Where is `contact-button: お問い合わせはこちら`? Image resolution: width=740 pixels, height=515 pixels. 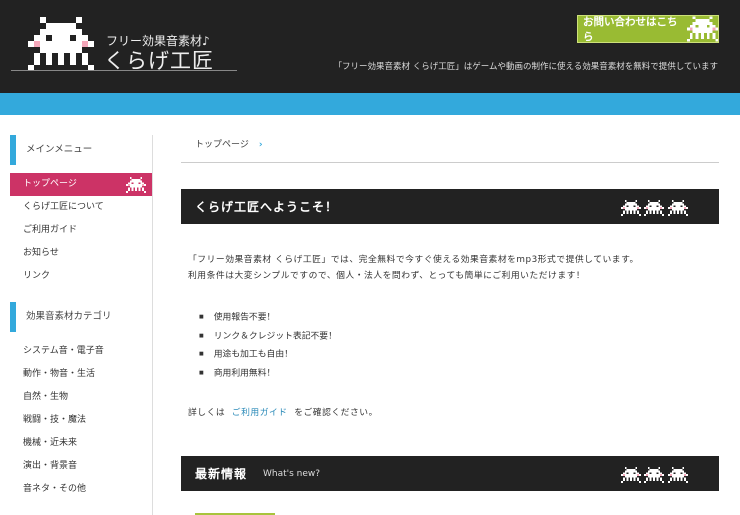
contact-button: お問い合わせはこちら is located at coordinates (648, 29).